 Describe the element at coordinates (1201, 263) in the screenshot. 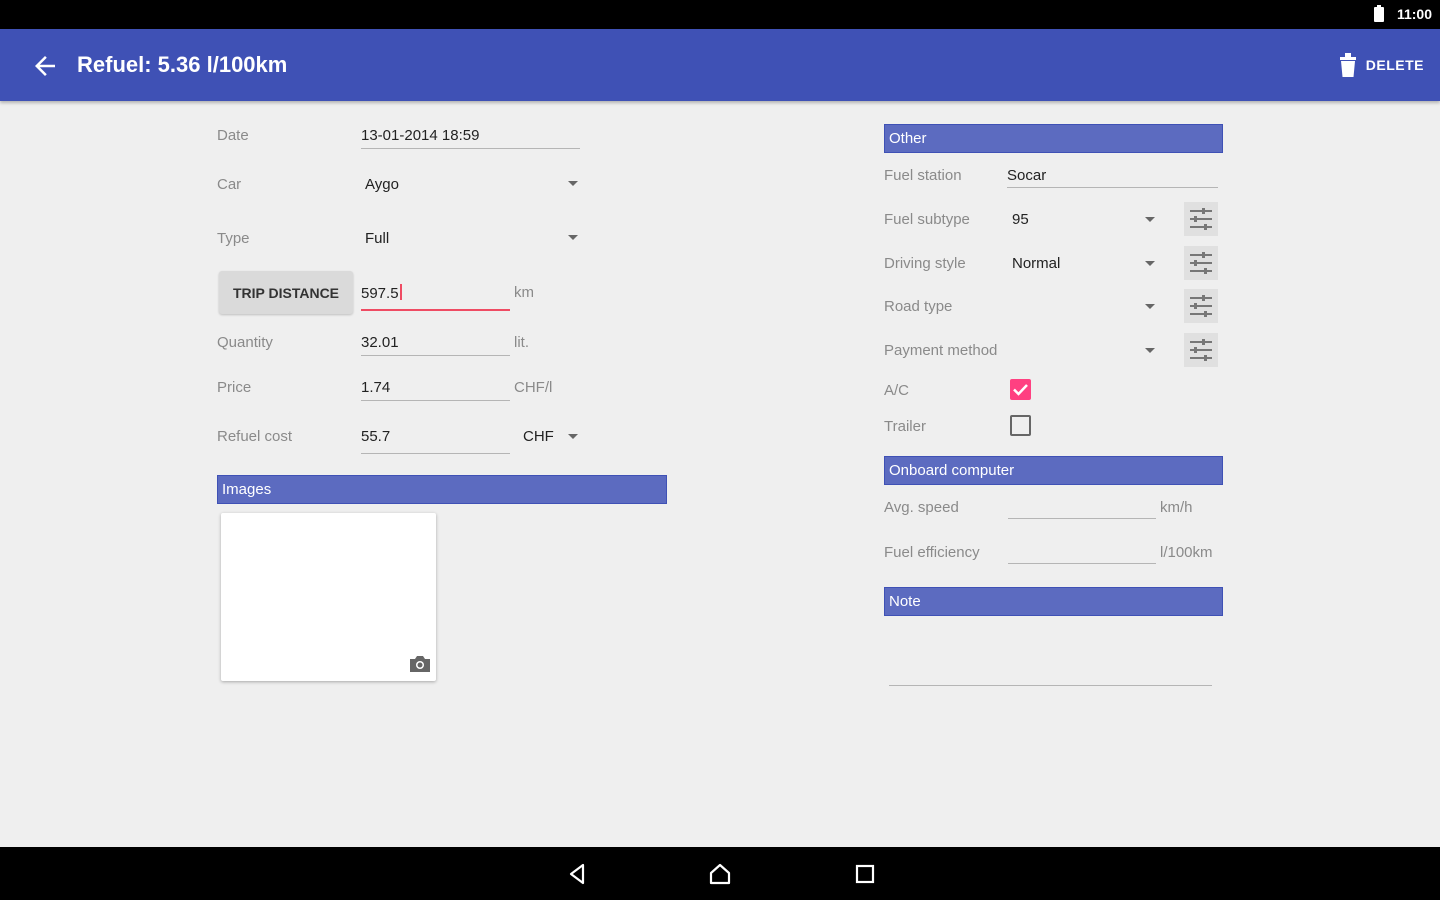

I see `driving-style-settings-icon` at that location.